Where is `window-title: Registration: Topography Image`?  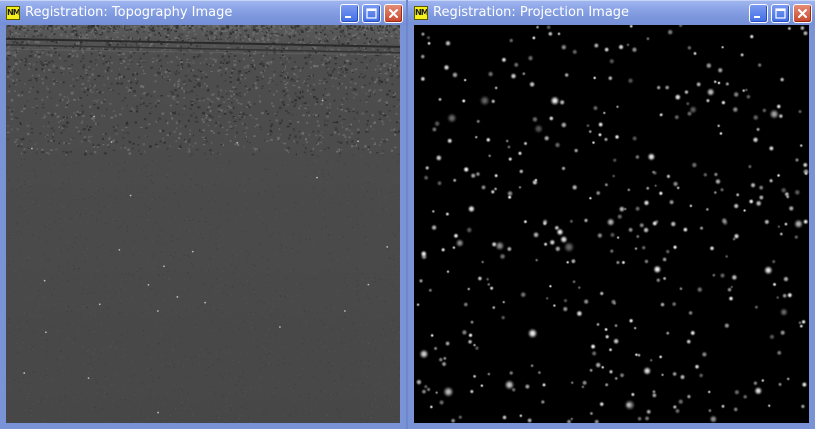 window-title: Registration: Topography Image is located at coordinates (129, 12).